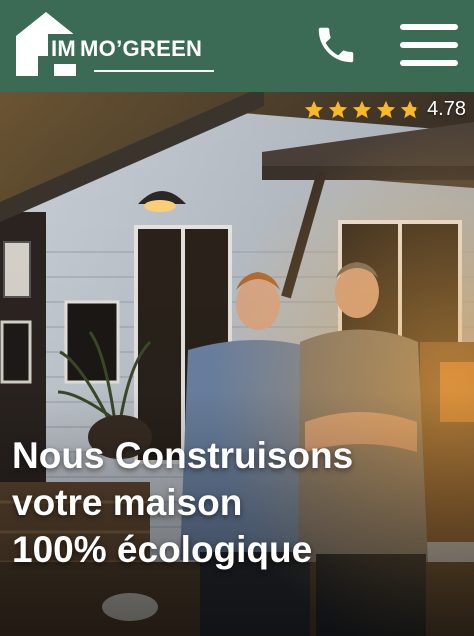  Describe the element at coordinates (64, 49) in the screenshot. I see `logo-prefix: IM` at that location.